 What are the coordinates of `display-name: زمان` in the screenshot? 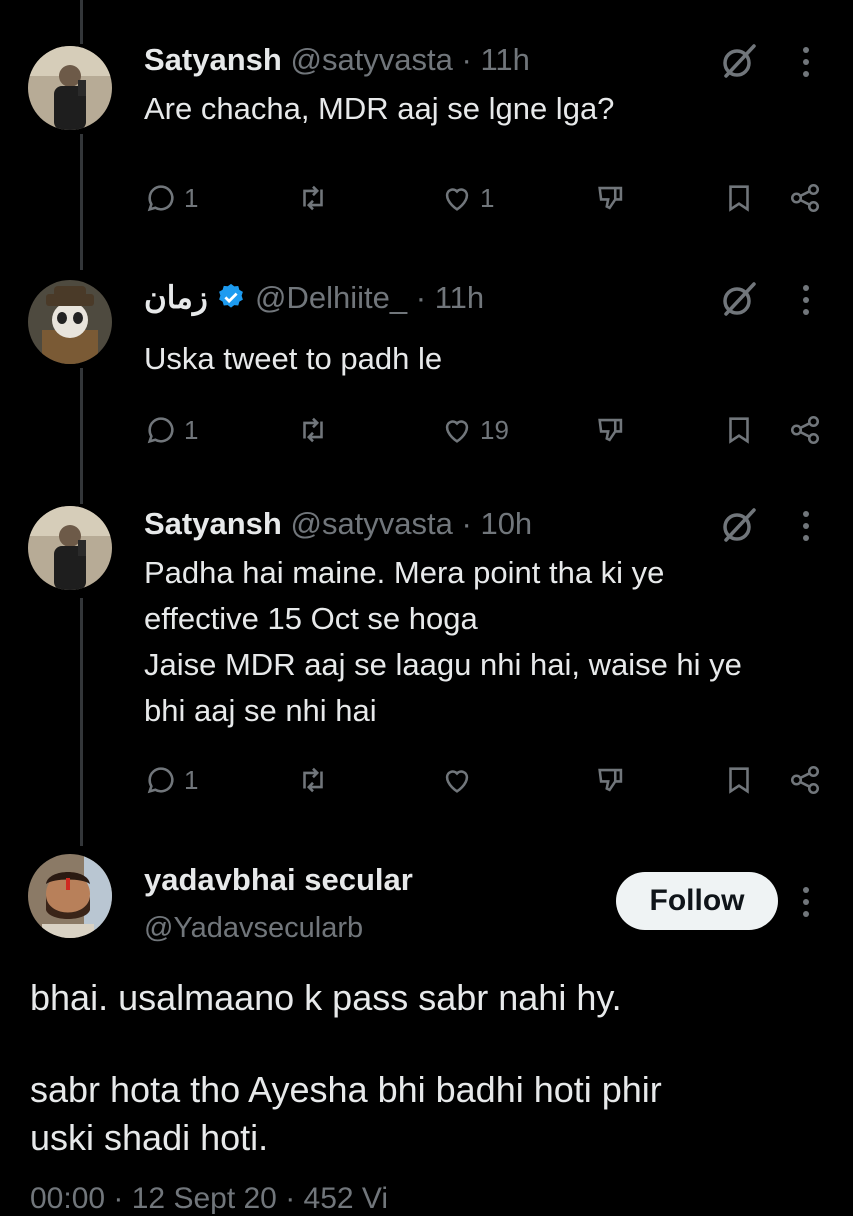 It's located at (176, 297).